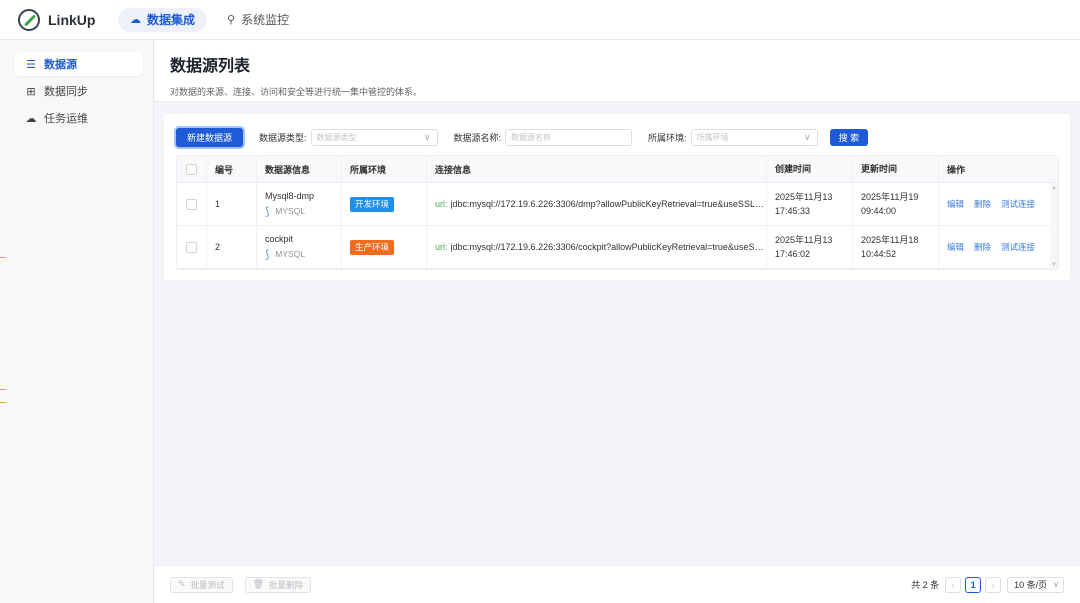 Image resolution: width=1080 pixels, height=603 pixels. I want to click on sidebar-item-data-sync: ⊞ 数据同步, so click(78, 91).